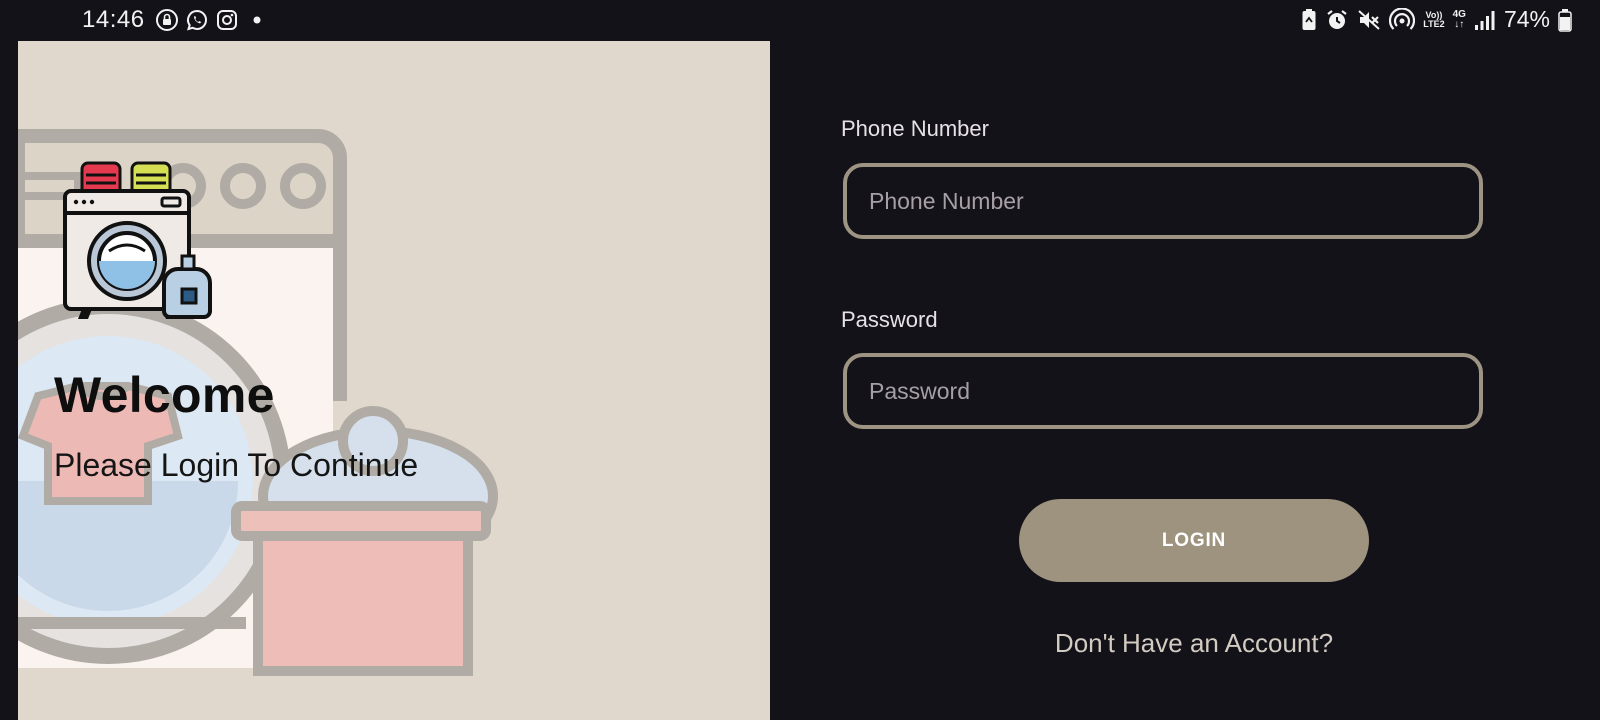  I want to click on status-bar: 14:46 Vo)) LTE2 4G ↓↑ 74%, so click(800, 20).